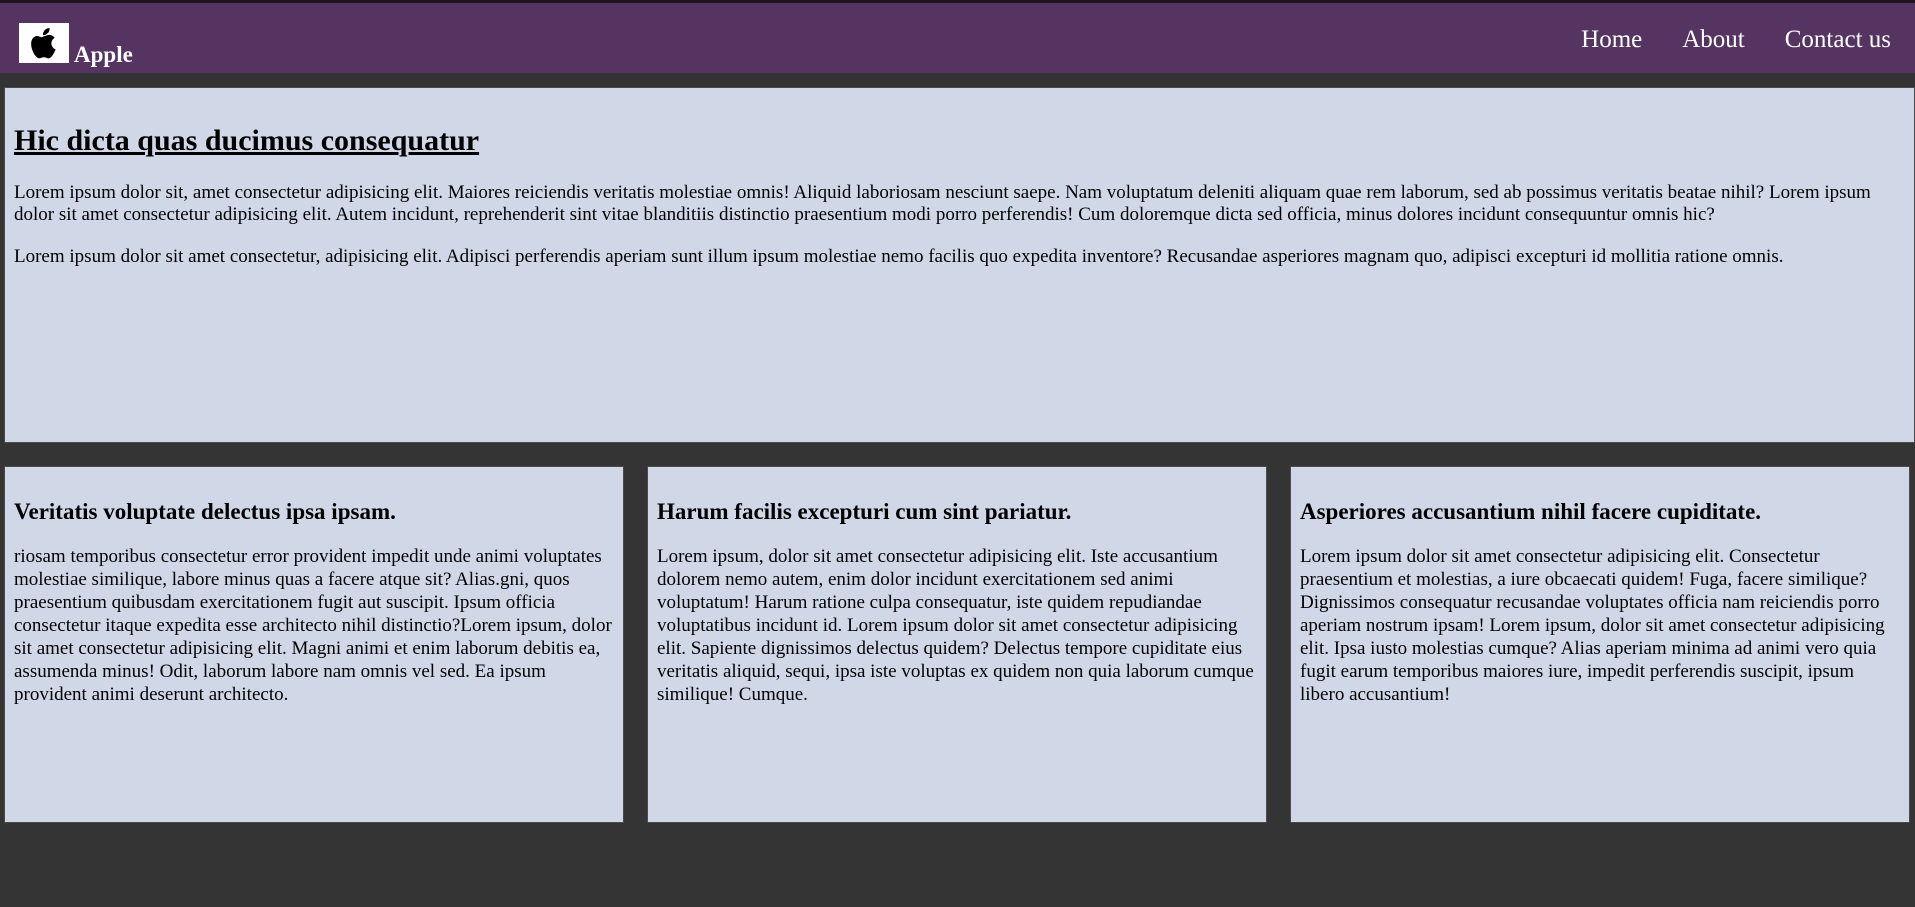 This screenshot has width=1915, height=907. What do you see at coordinates (205, 511) in the screenshot?
I see `card-title: Veritatis voluptate delectus ipsa ipsam.` at bounding box center [205, 511].